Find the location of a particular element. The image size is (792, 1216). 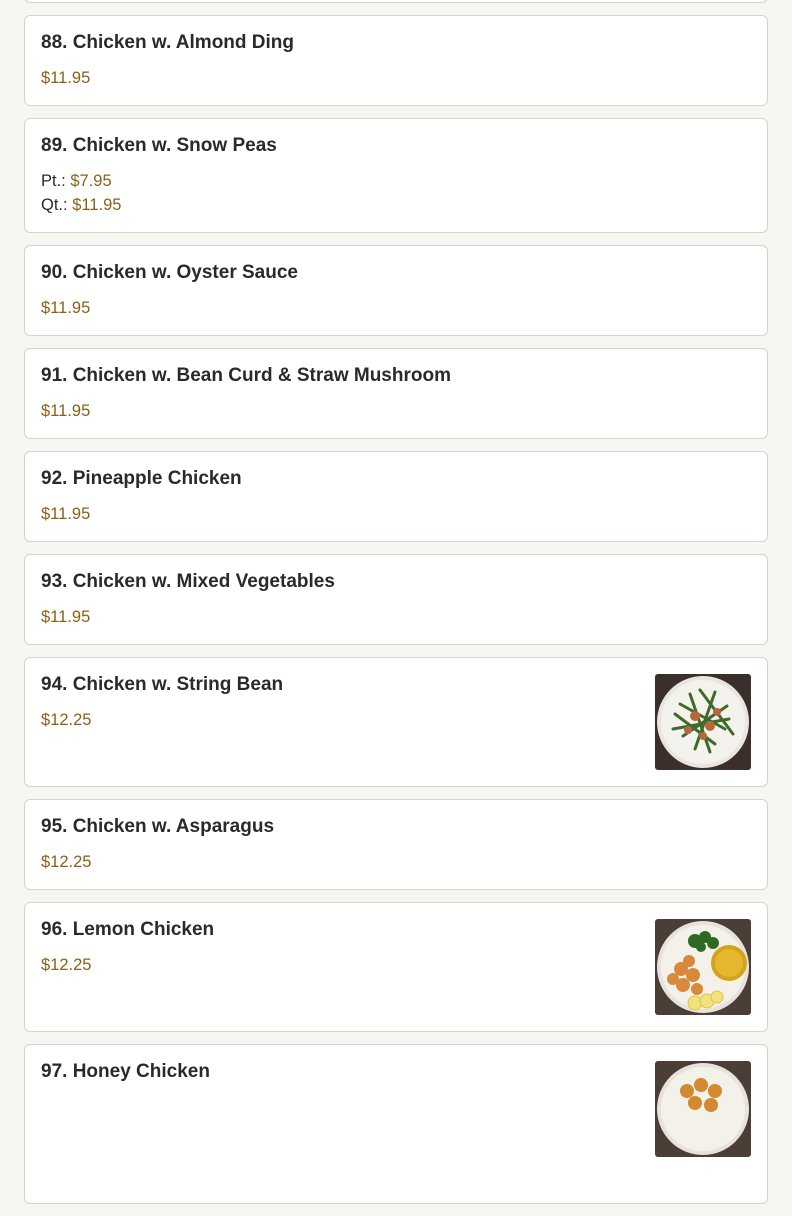

menu-item-title: 92. Pineapple Chicken is located at coordinates (141, 478).